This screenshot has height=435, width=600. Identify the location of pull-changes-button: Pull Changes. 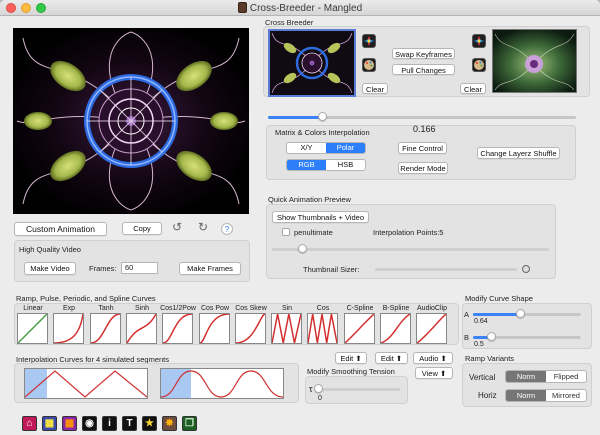
(423, 69).